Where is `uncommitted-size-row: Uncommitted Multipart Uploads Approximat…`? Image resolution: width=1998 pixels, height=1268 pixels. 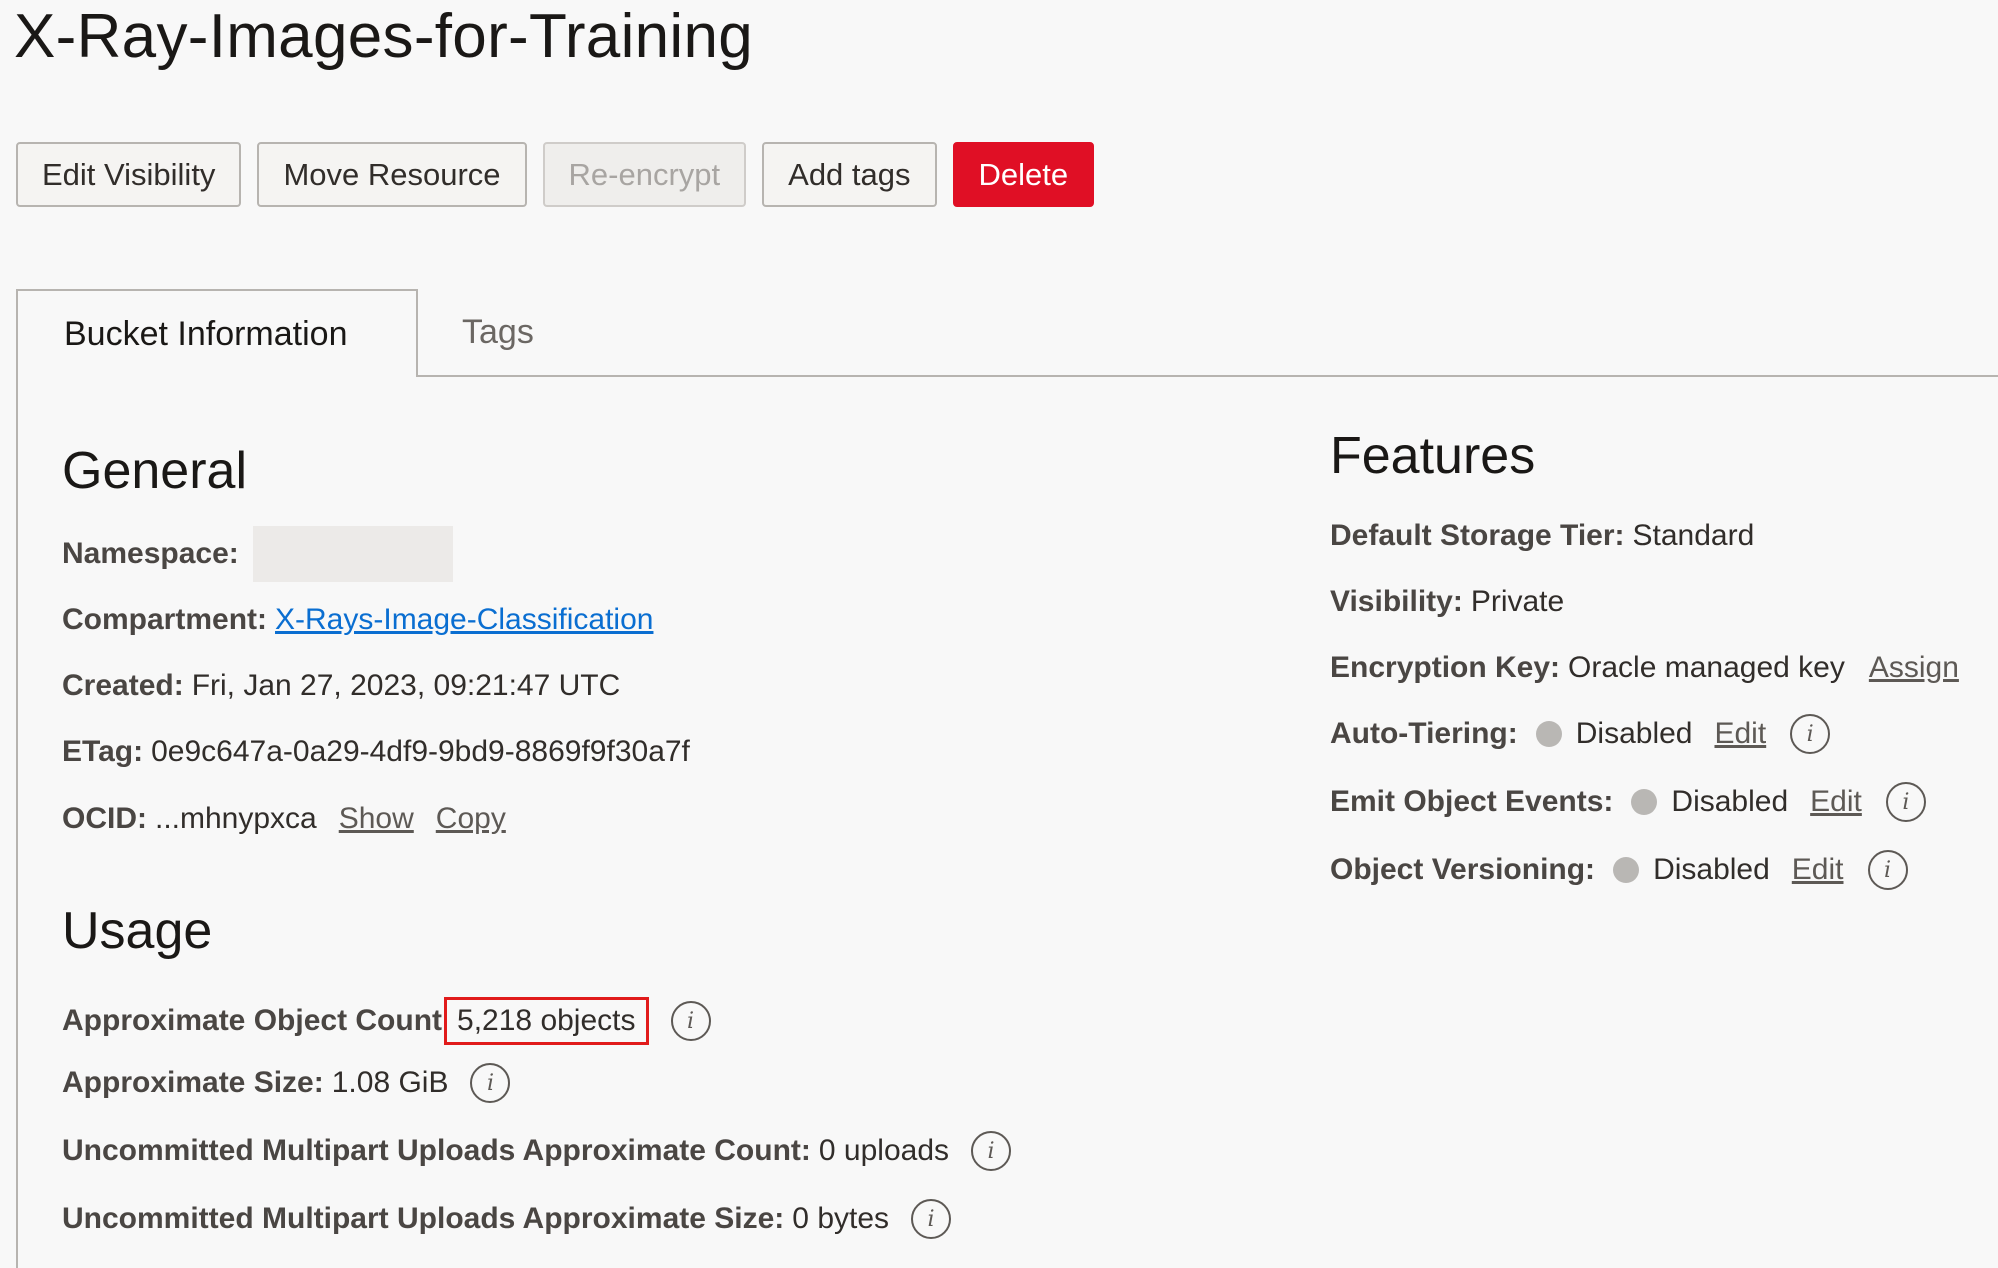
uncommitted-size-row: Uncommitted Multipart Uploads Approximat… is located at coordinates (507, 1219).